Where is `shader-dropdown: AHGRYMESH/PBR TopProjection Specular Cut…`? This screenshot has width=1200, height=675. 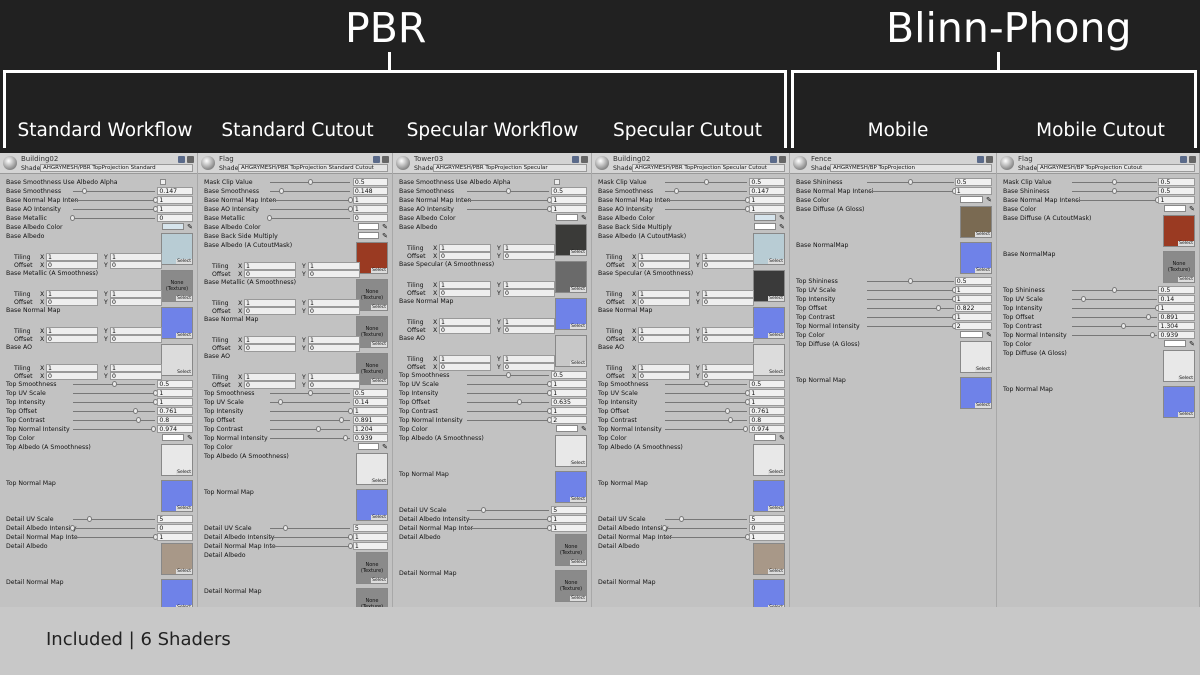
shader-dropdown: AHGRYMESH/PBR TopProjection Specular Cut… is located at coordinates (708, 168).